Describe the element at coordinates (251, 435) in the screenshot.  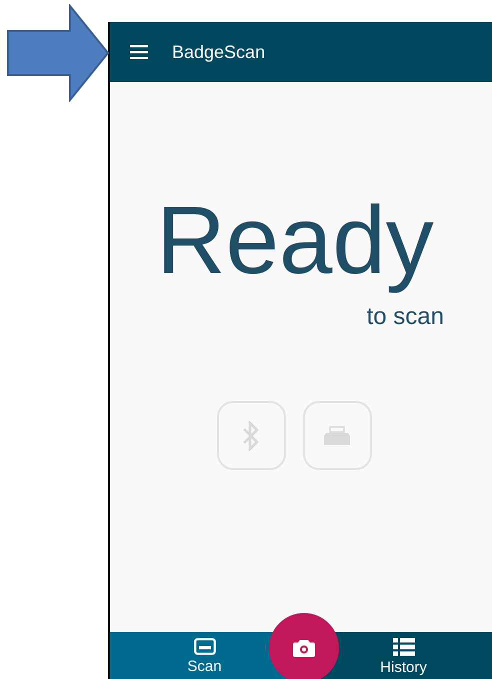
I see `bluetooth-icon` at that location.